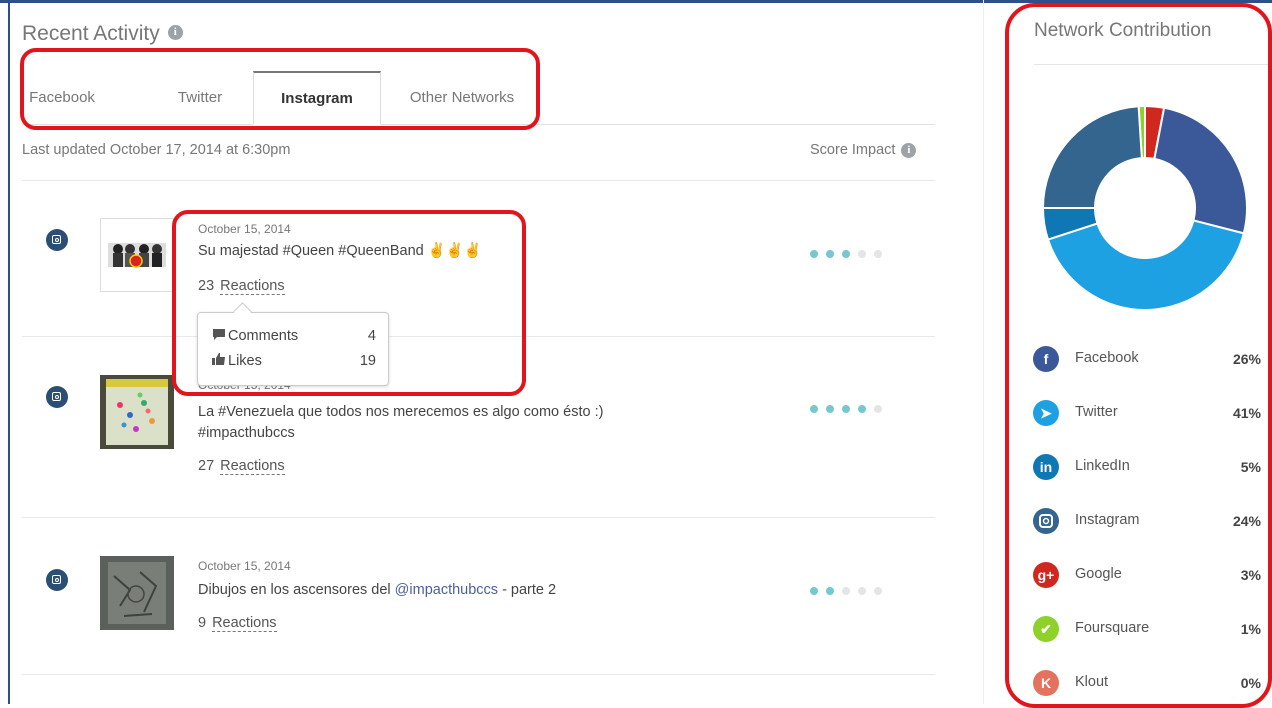 This screenshot has width=1272, height=708. Describe the element at coordinates (1046, 629) in the screenshot. I see `foursquare-icon: ✔` at that location.